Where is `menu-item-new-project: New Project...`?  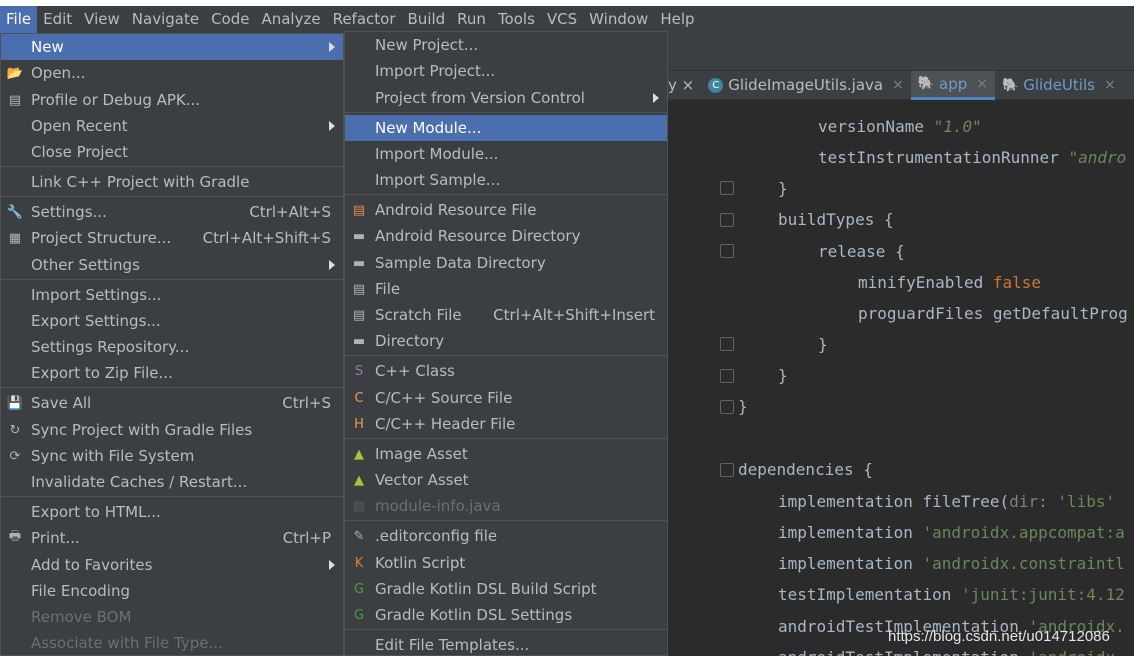
menu-item-new-project: New Project... is located at coordinates (506, 45).